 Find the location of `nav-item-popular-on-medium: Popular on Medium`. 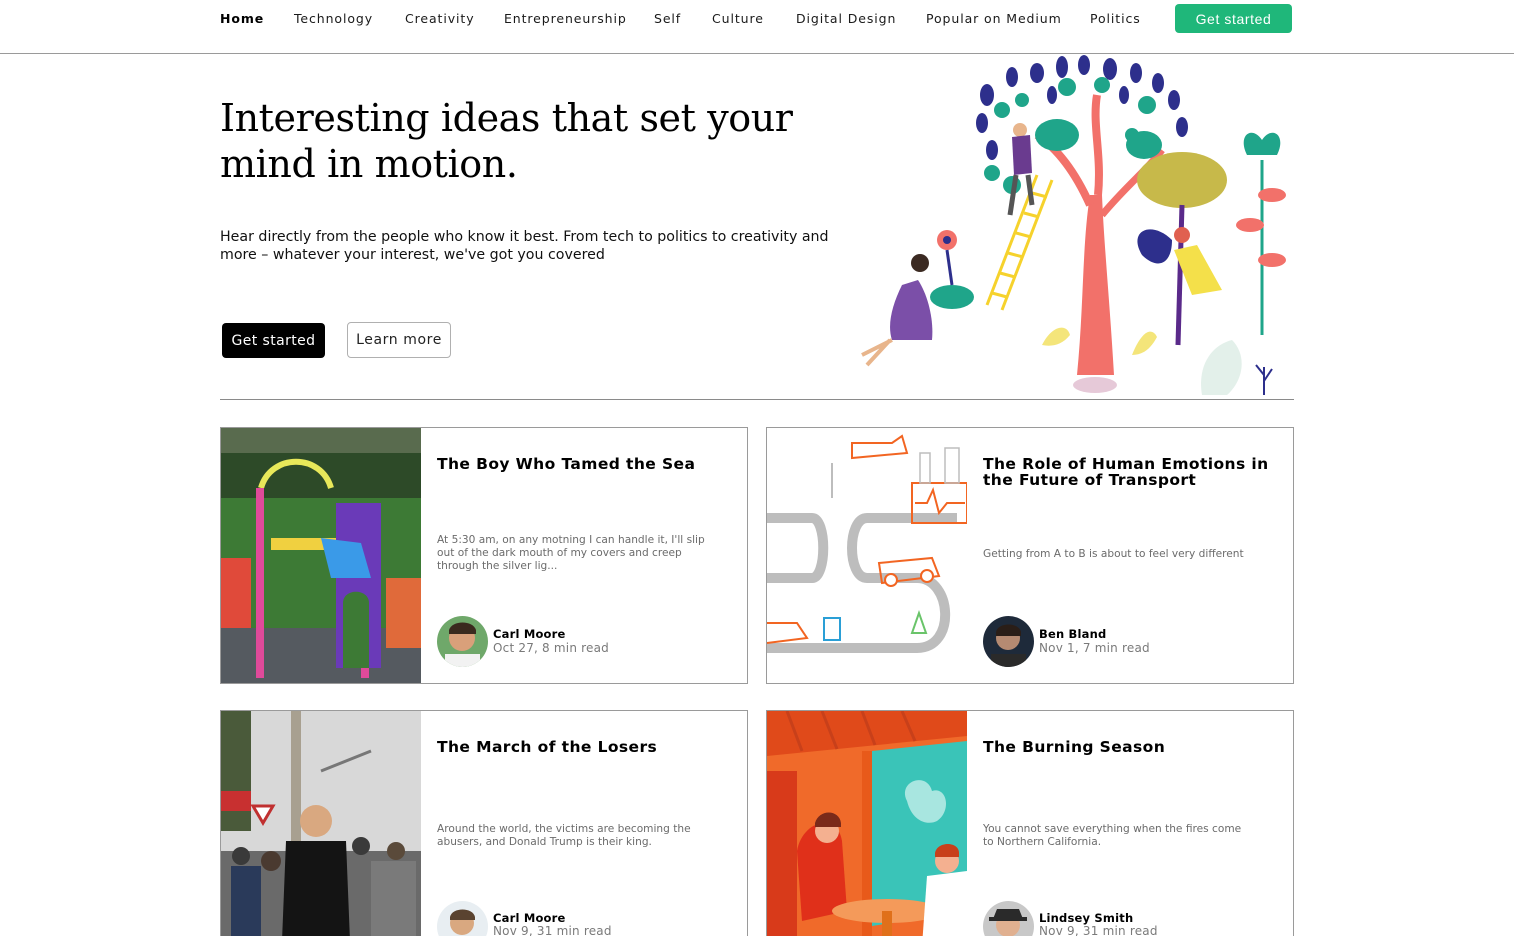

nav-item-popular-on-medium: Popular on Medium is located at coordinates (994, 18).